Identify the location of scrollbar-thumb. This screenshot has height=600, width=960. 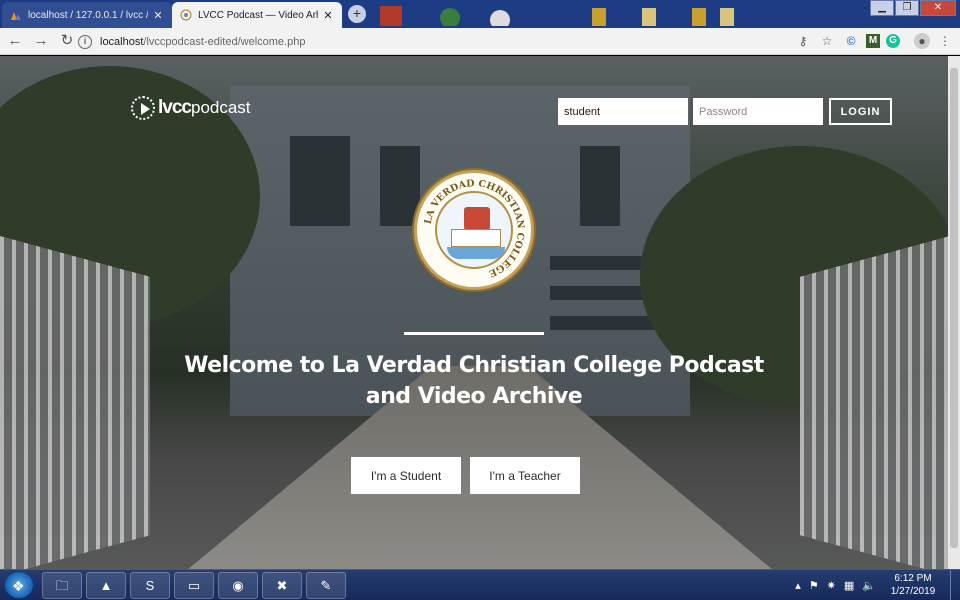
(954, 308).